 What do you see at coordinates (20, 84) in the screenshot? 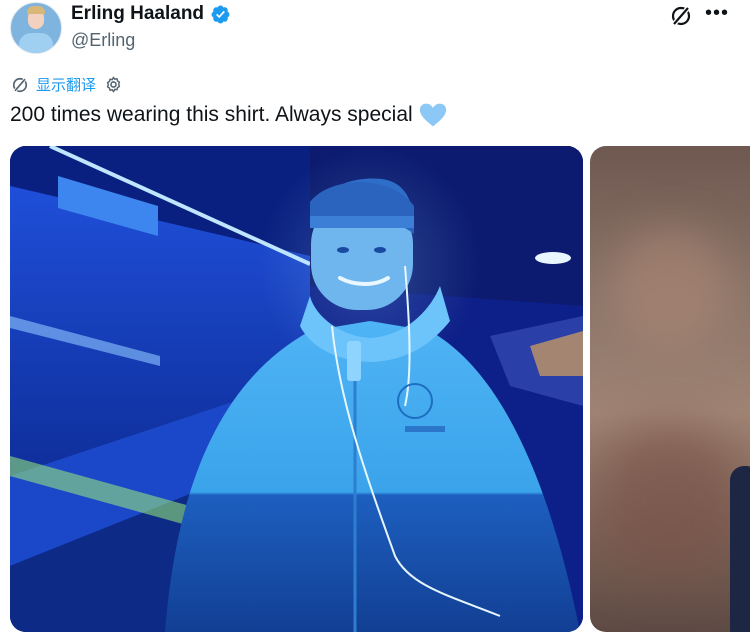
I see `translate-icon` at bounding box center [20, 84].